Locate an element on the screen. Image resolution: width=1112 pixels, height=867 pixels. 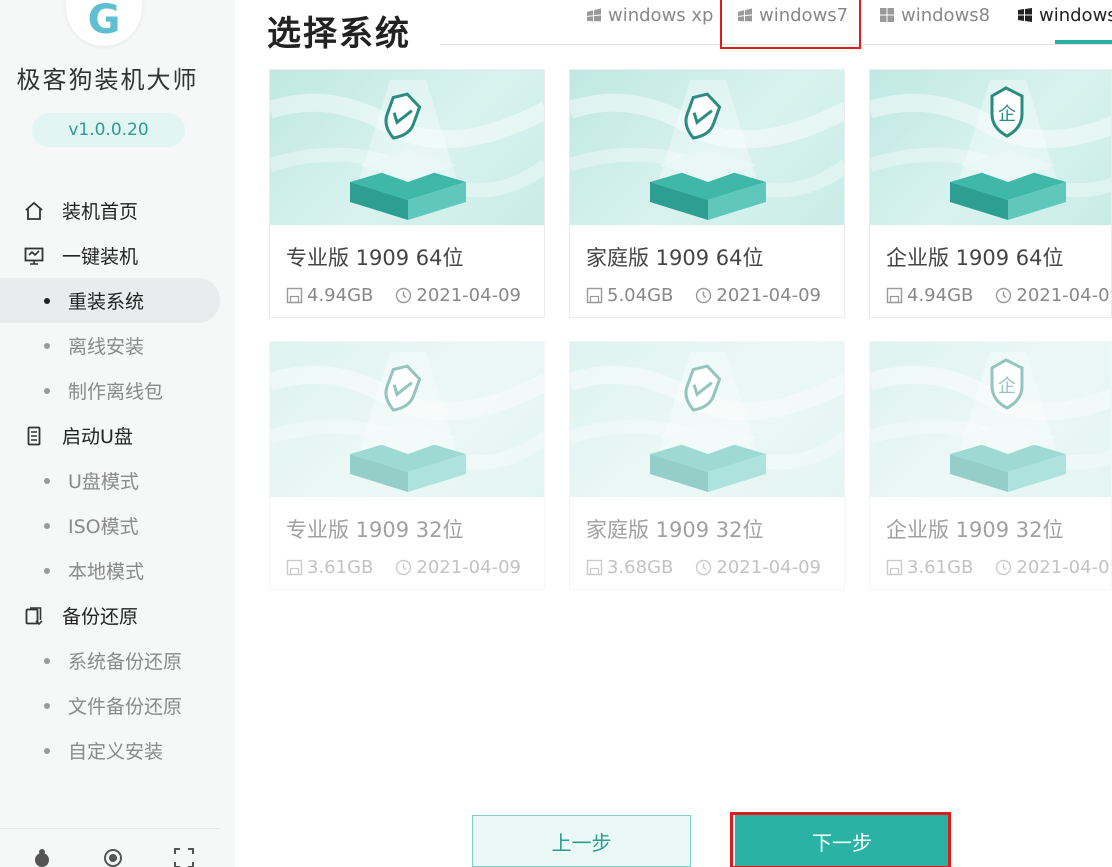
usb-drive-icon is located at coordinates (34, 436).